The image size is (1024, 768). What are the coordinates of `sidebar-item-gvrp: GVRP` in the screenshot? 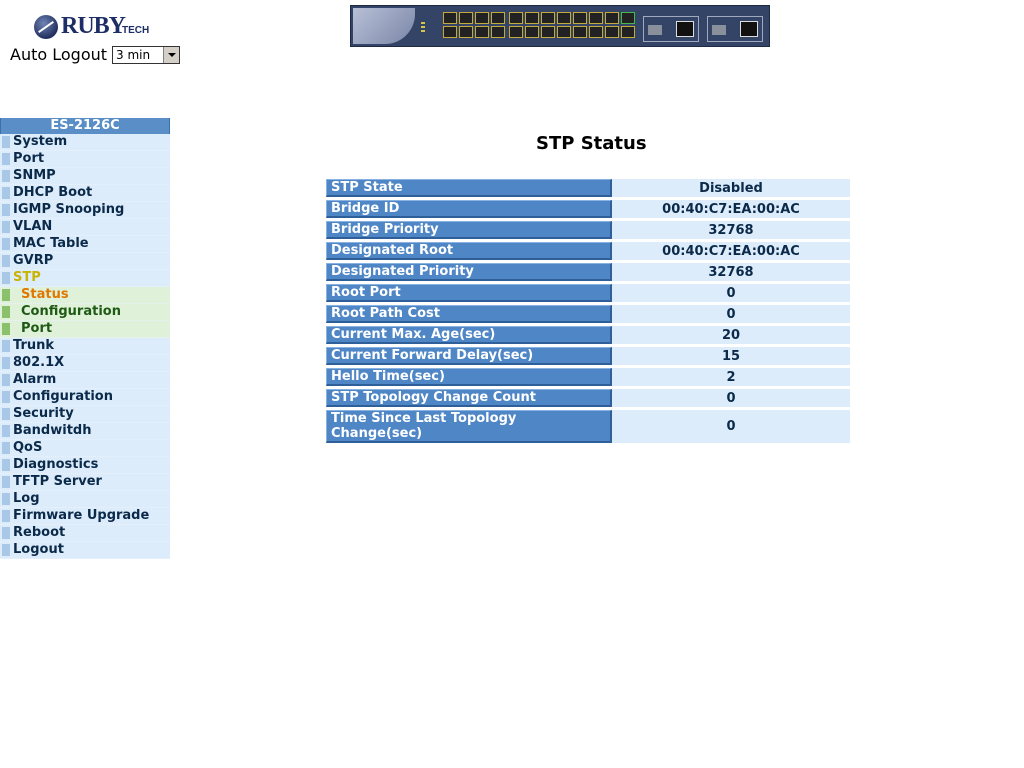 It's located at (85, 261).